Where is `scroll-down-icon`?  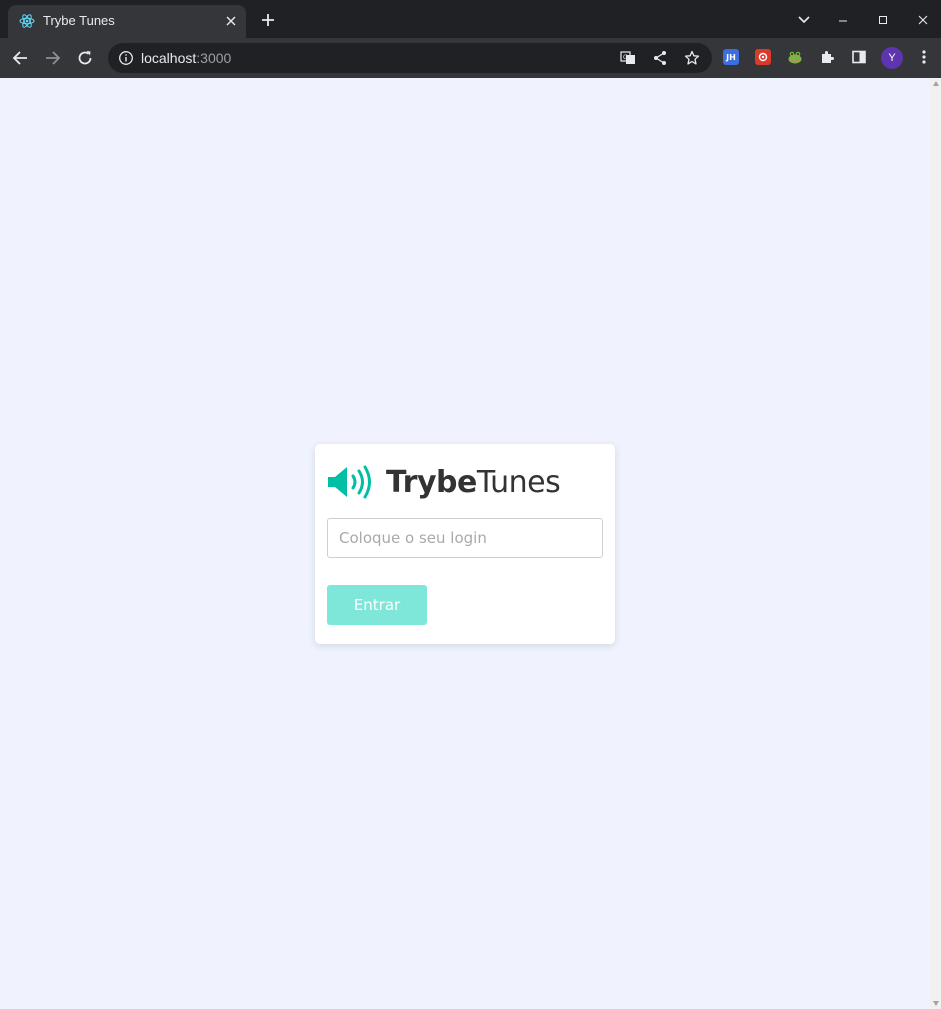
scroll-down-icon is located at coordinates (936, 1003).